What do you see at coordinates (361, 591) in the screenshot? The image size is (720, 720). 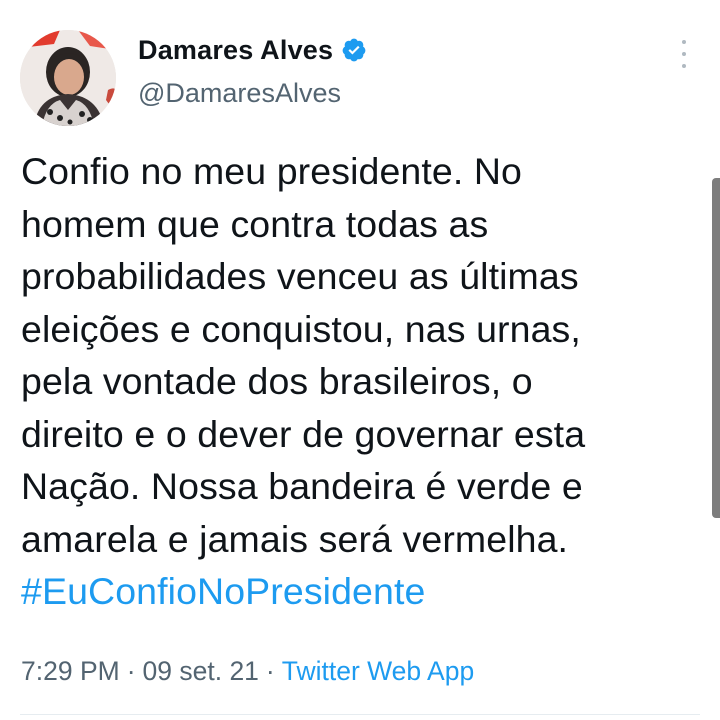 I see `hashtag-link: #EuConfioNoPresidente` at bounding box center [361, 591].